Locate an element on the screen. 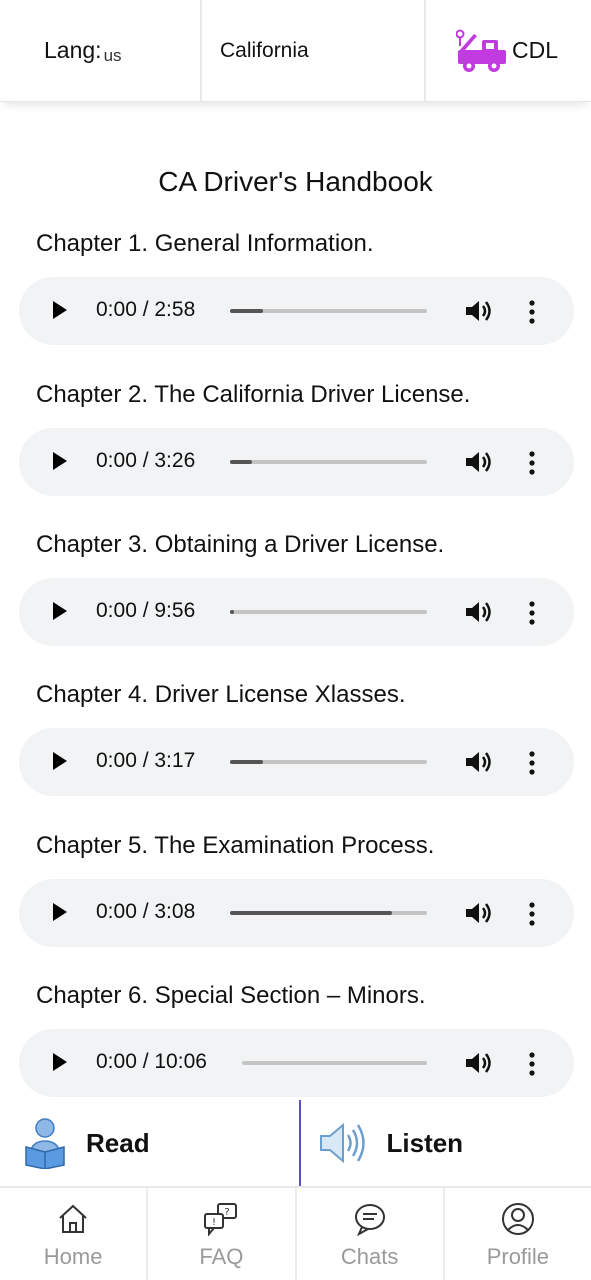 The height and width of the screenshot is (1280, 591). time-display: 0:00 / 3:08 is located at coordinates (146, 911).